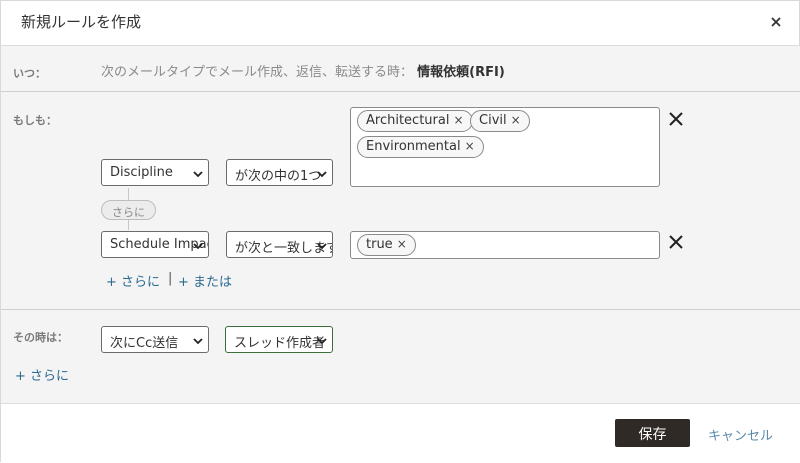 This screenshot has width=800, height=463. I want to click on dialog-title: 新規ルールを作成, so click(81, 22).